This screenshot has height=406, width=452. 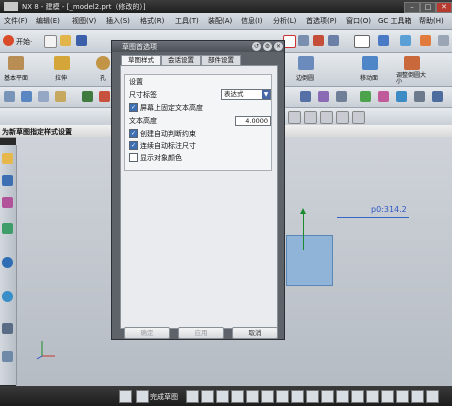 What do you see at coordinates (326, 117) in the screenshot?
I see `sketch-offset-icon` at bounding box center [326, 117].